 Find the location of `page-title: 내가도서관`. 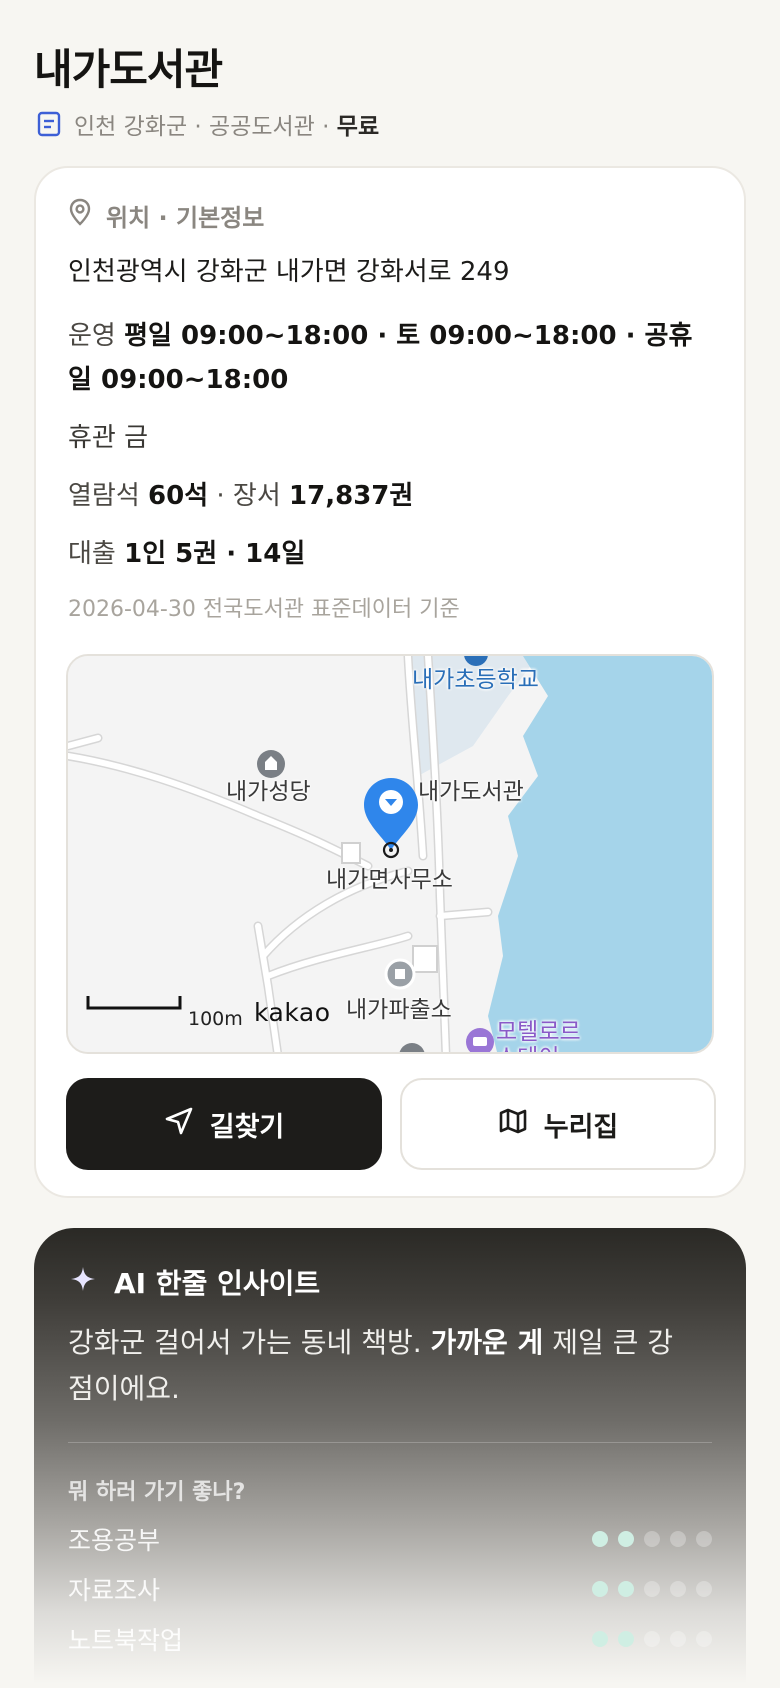

page-title: 내가도서관 is located at coordinates (128, 69).